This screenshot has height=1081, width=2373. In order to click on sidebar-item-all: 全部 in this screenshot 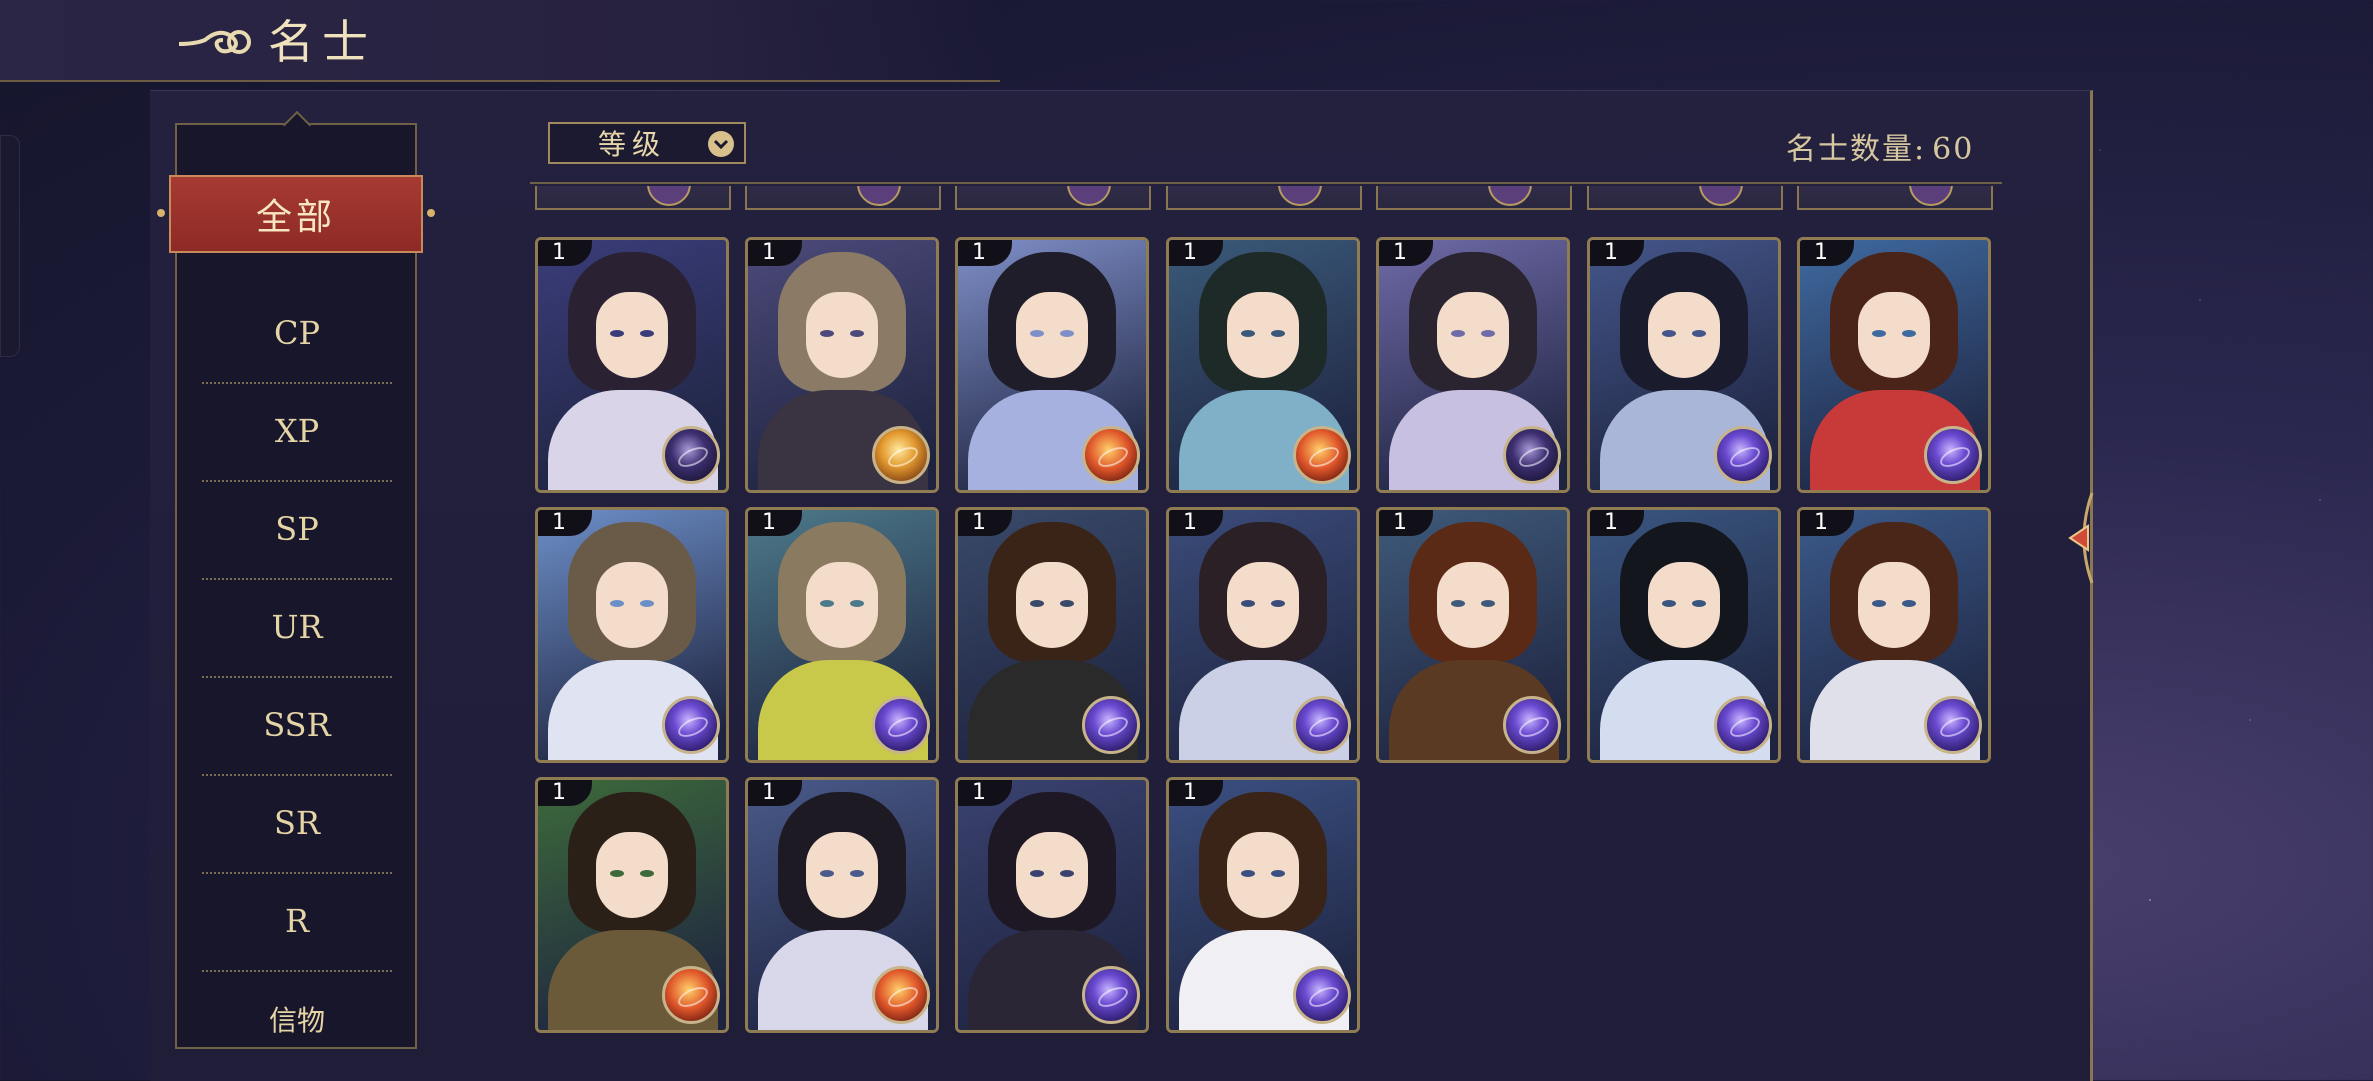, I will do `click(296, 214)`.